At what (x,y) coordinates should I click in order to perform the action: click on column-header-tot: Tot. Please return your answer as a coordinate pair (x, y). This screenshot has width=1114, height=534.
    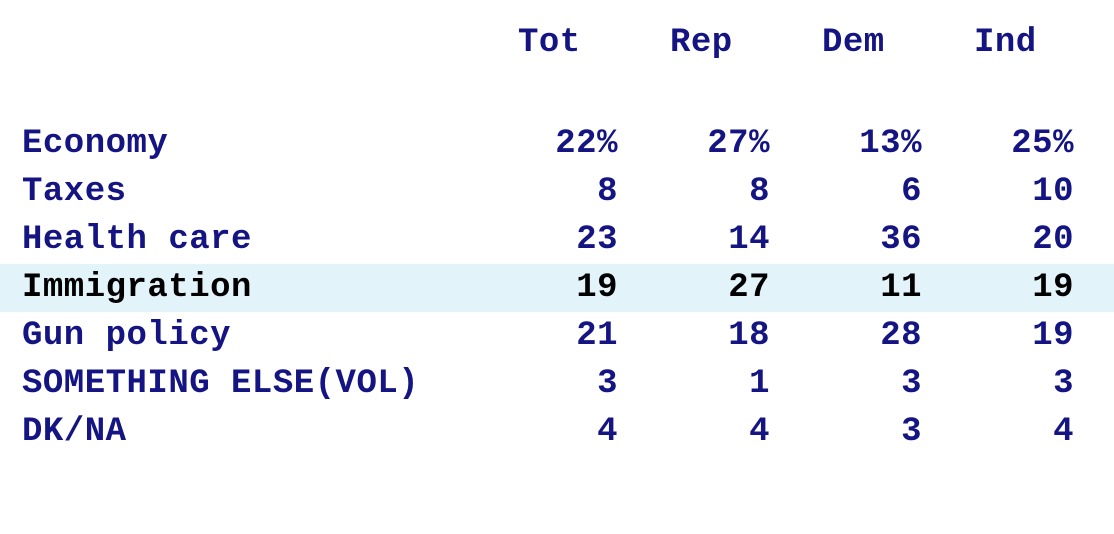
    Looking at the image, I should click on (549, 43).